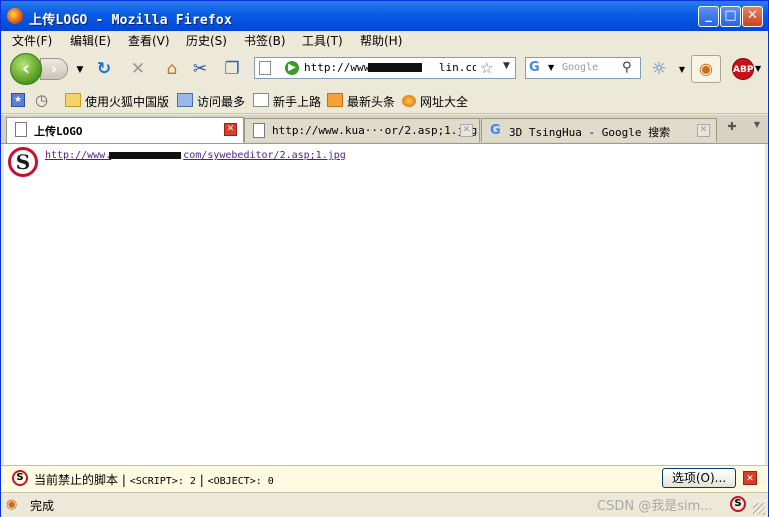 Image resolution: width=769 pixels, height=517 pixels. What do you see at coordinates (41, 100) in the screenshot?
I see `history-clock-icon: ◷` at bounding box center [41, 100].